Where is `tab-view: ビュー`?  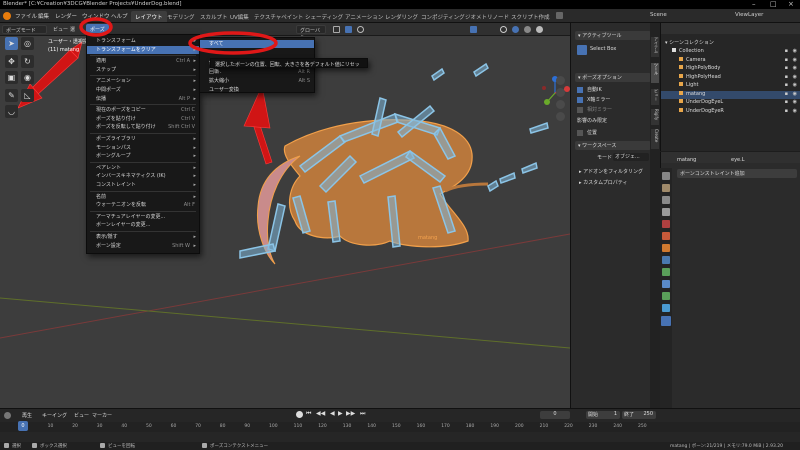 tab-view: ビュー is located at coordinates (655, 97).